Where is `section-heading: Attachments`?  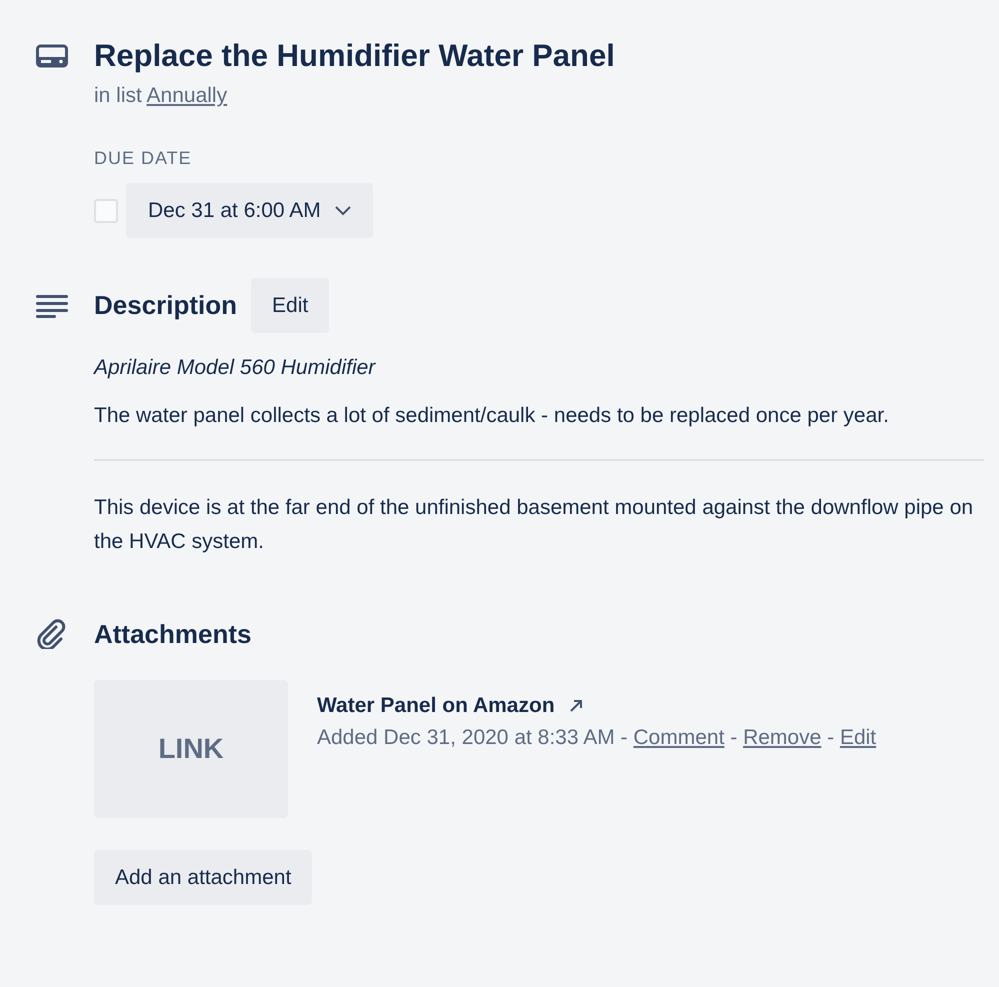 section-heading: Attachments is located at coordinates (173, 634).